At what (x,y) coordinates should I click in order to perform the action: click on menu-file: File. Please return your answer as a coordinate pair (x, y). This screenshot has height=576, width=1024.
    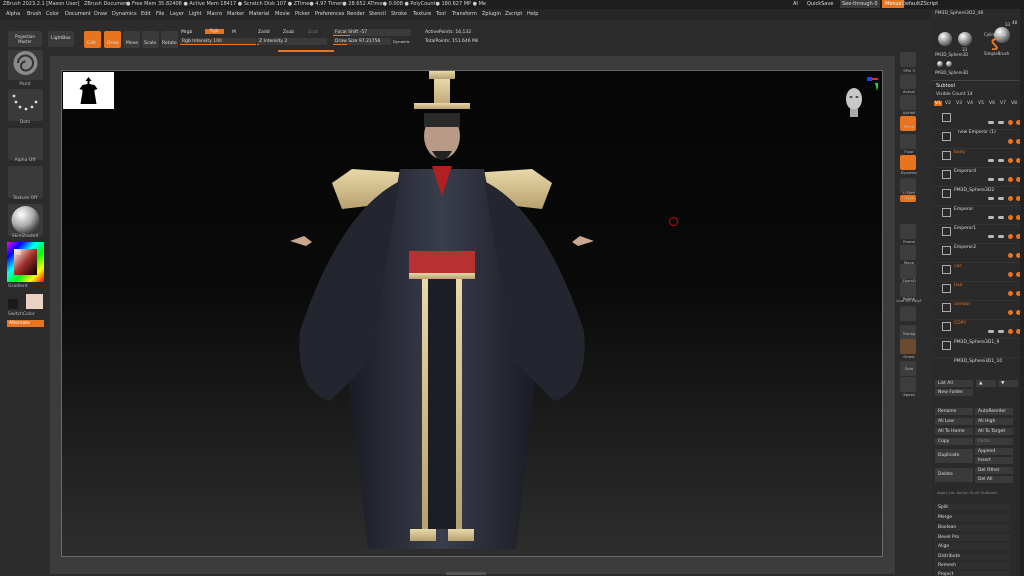
    Looking at the image, I should click on (160, 14).